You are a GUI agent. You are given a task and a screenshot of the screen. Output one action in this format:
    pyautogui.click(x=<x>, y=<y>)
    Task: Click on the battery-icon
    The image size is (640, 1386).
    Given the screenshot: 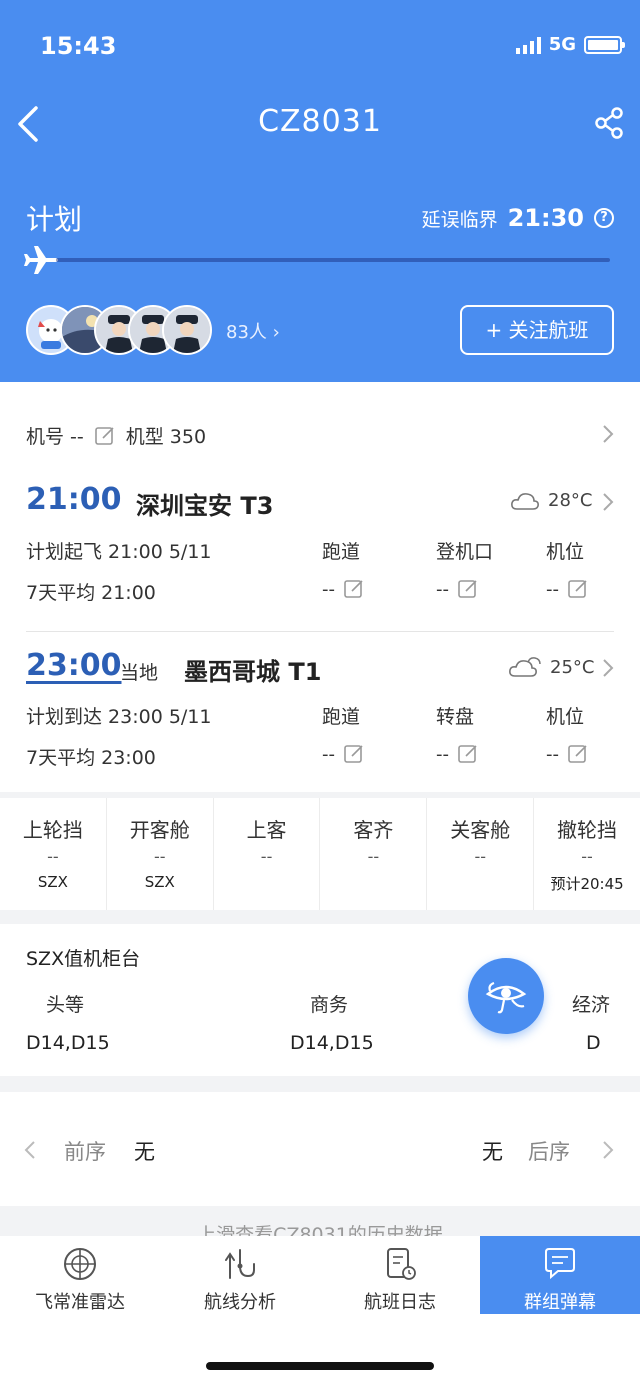 What is the action you would take?
    pyautogui.click(x=604, y=44)
    